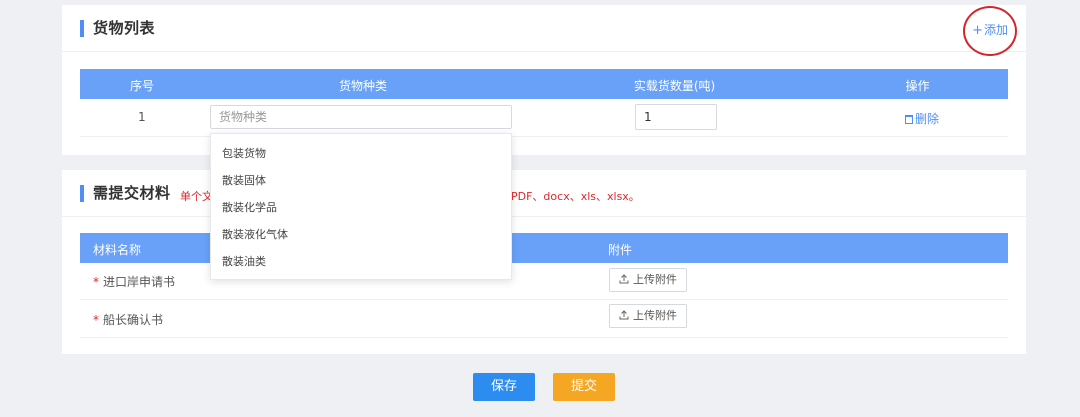  I want to click on plus-icon: +, so click(977, 30).